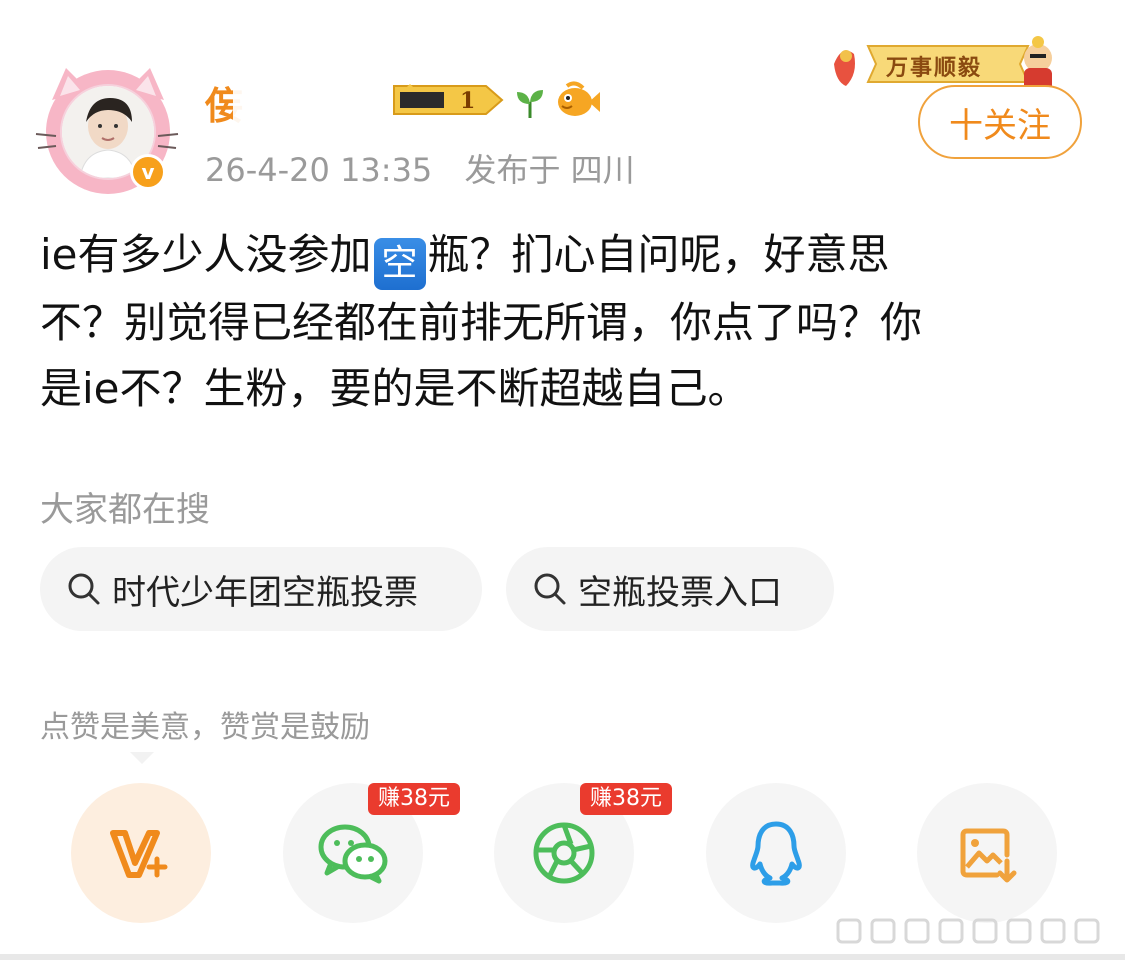  What do you see at coordinates (680, 592) in the screenshot?
I see `trending-chip-label: 空瓶投票入口` at bounding box center [680, 592].